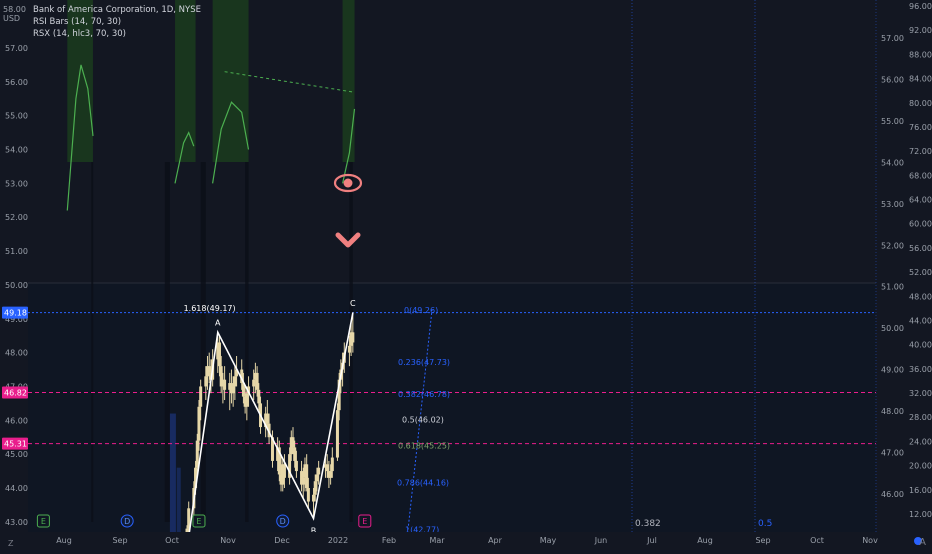  I want to click on left-y-tick: 51.00, so click(16, 251).